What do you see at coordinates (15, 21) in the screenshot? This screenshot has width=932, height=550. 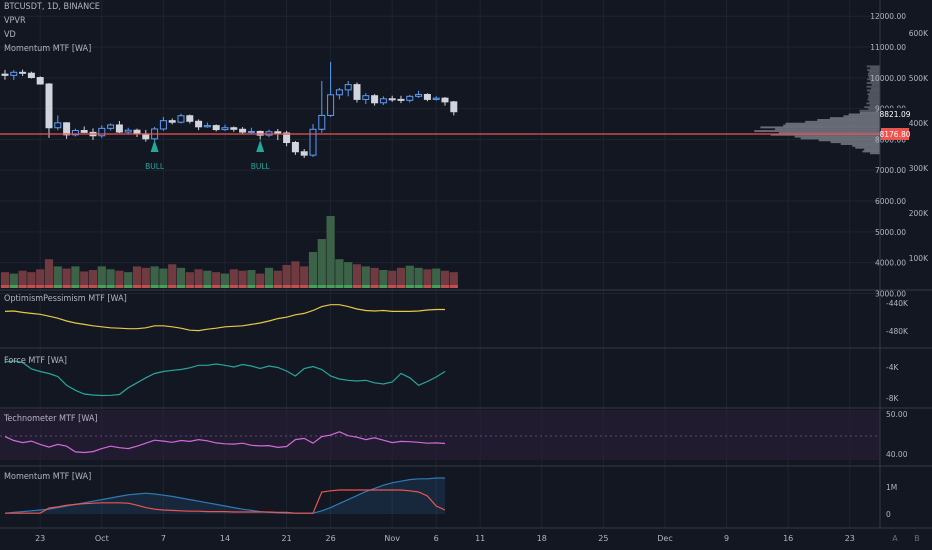 I see `indicator-vpvr: VPVR` at bounding box center [15, 21].